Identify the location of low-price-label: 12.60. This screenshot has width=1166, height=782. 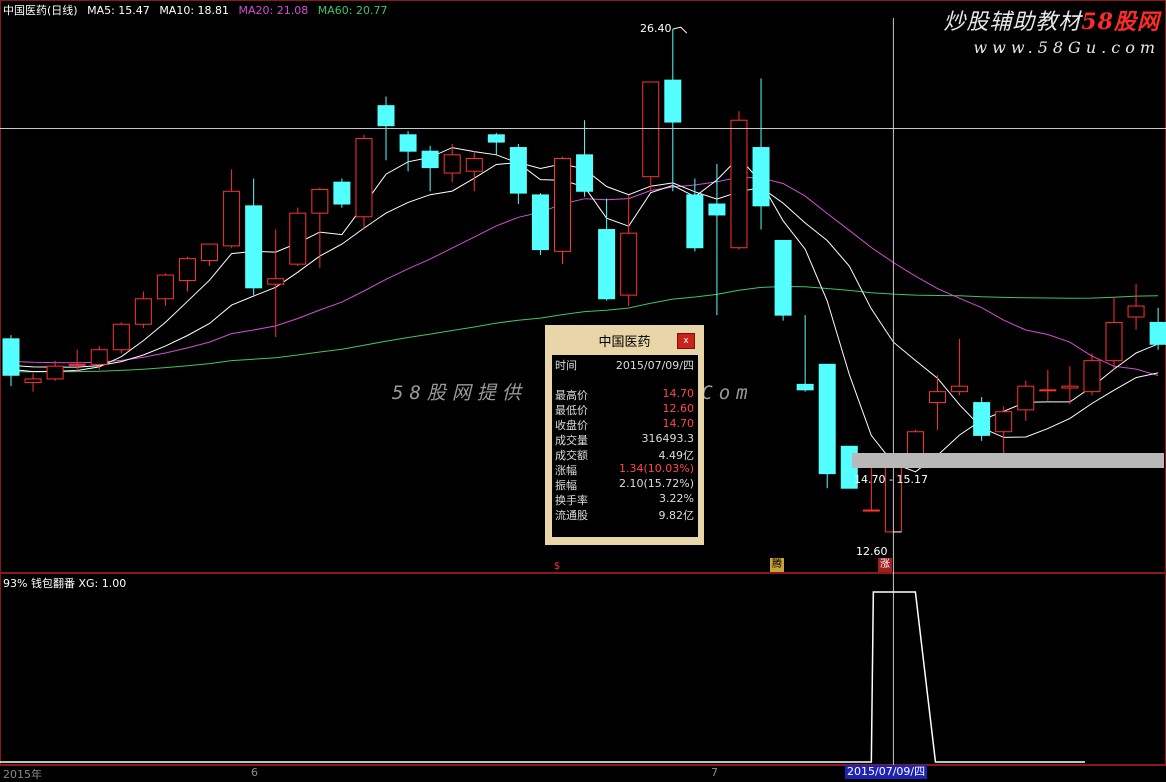
(872, 551).